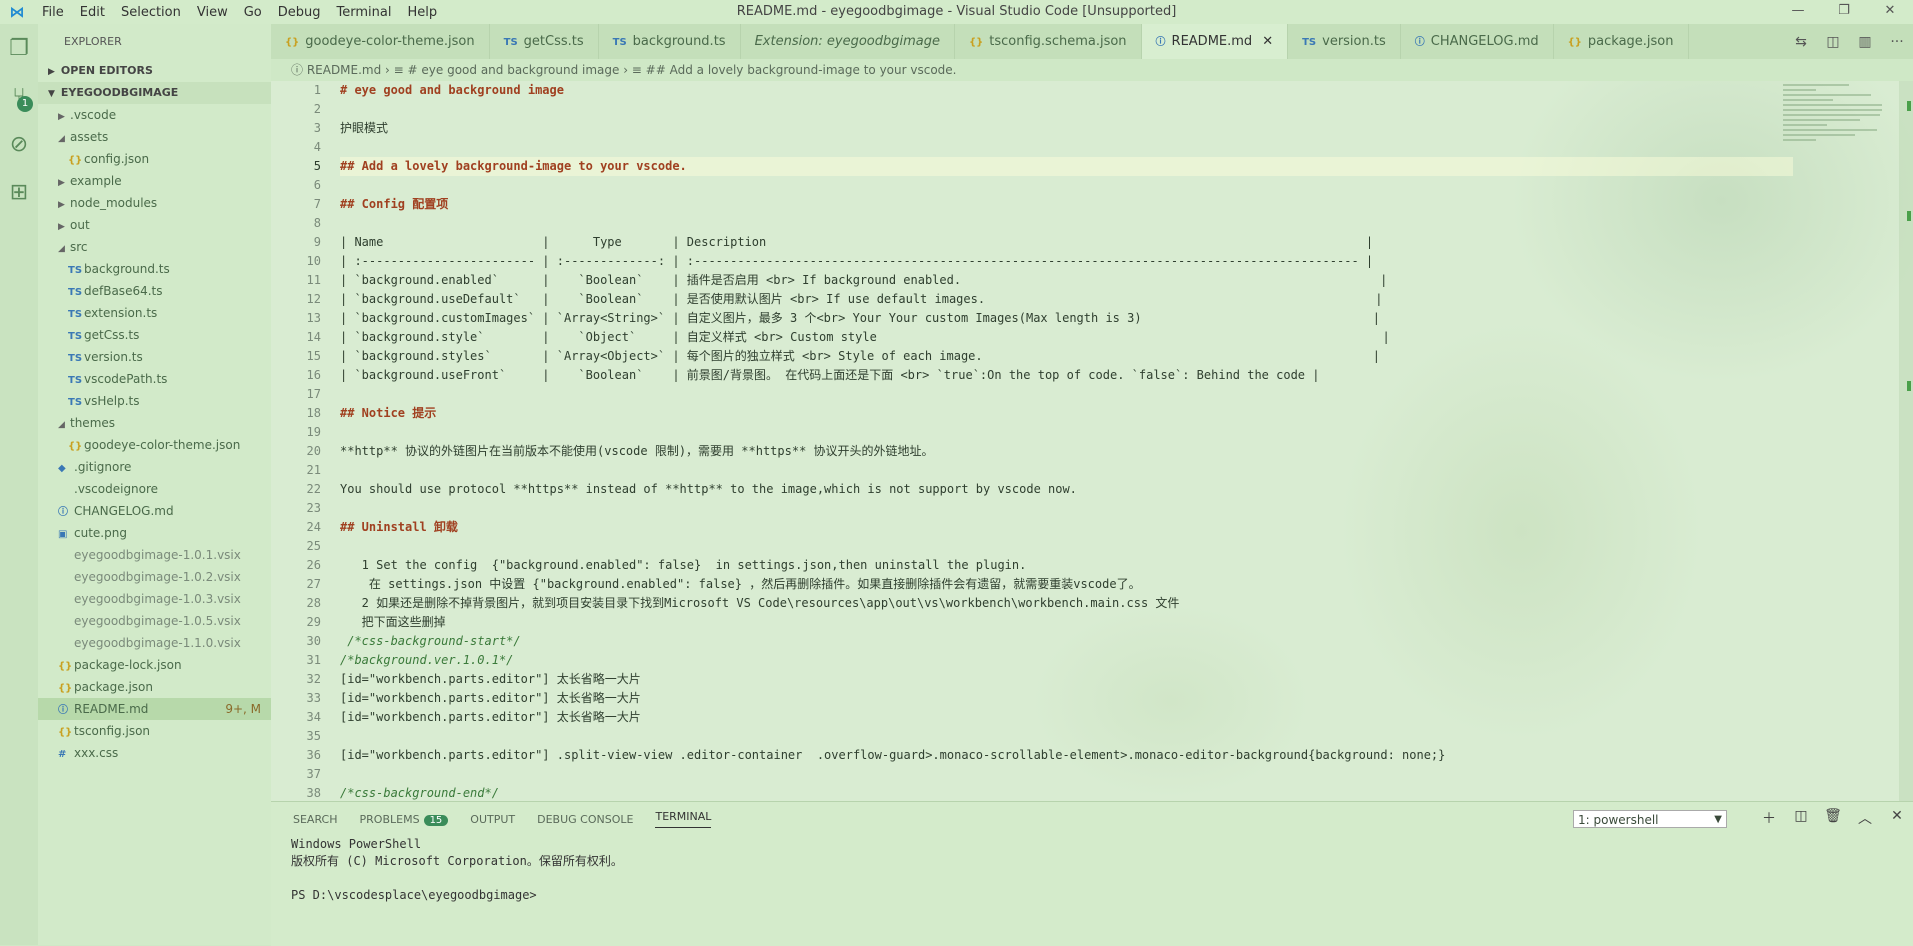 The image size is (1913, 946). Describe the element at coordinates (154, 291) in the screenshot. I see `tree-item-defbase64-ts: TS defBase64.ts` at that location.